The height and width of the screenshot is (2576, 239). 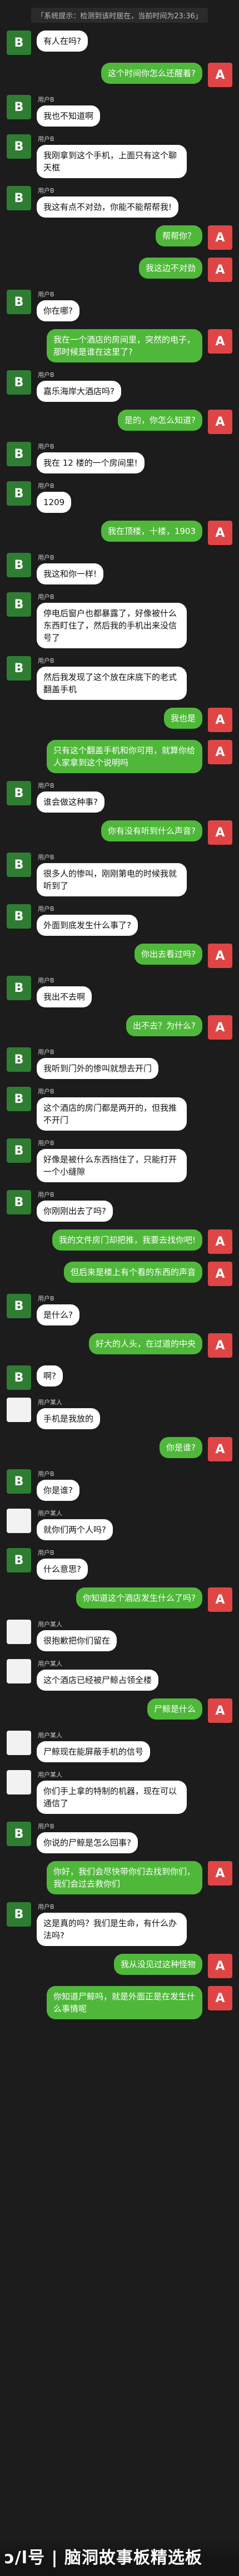 I want to click on message-bubble: 我也是, so click(x=182, y=718).